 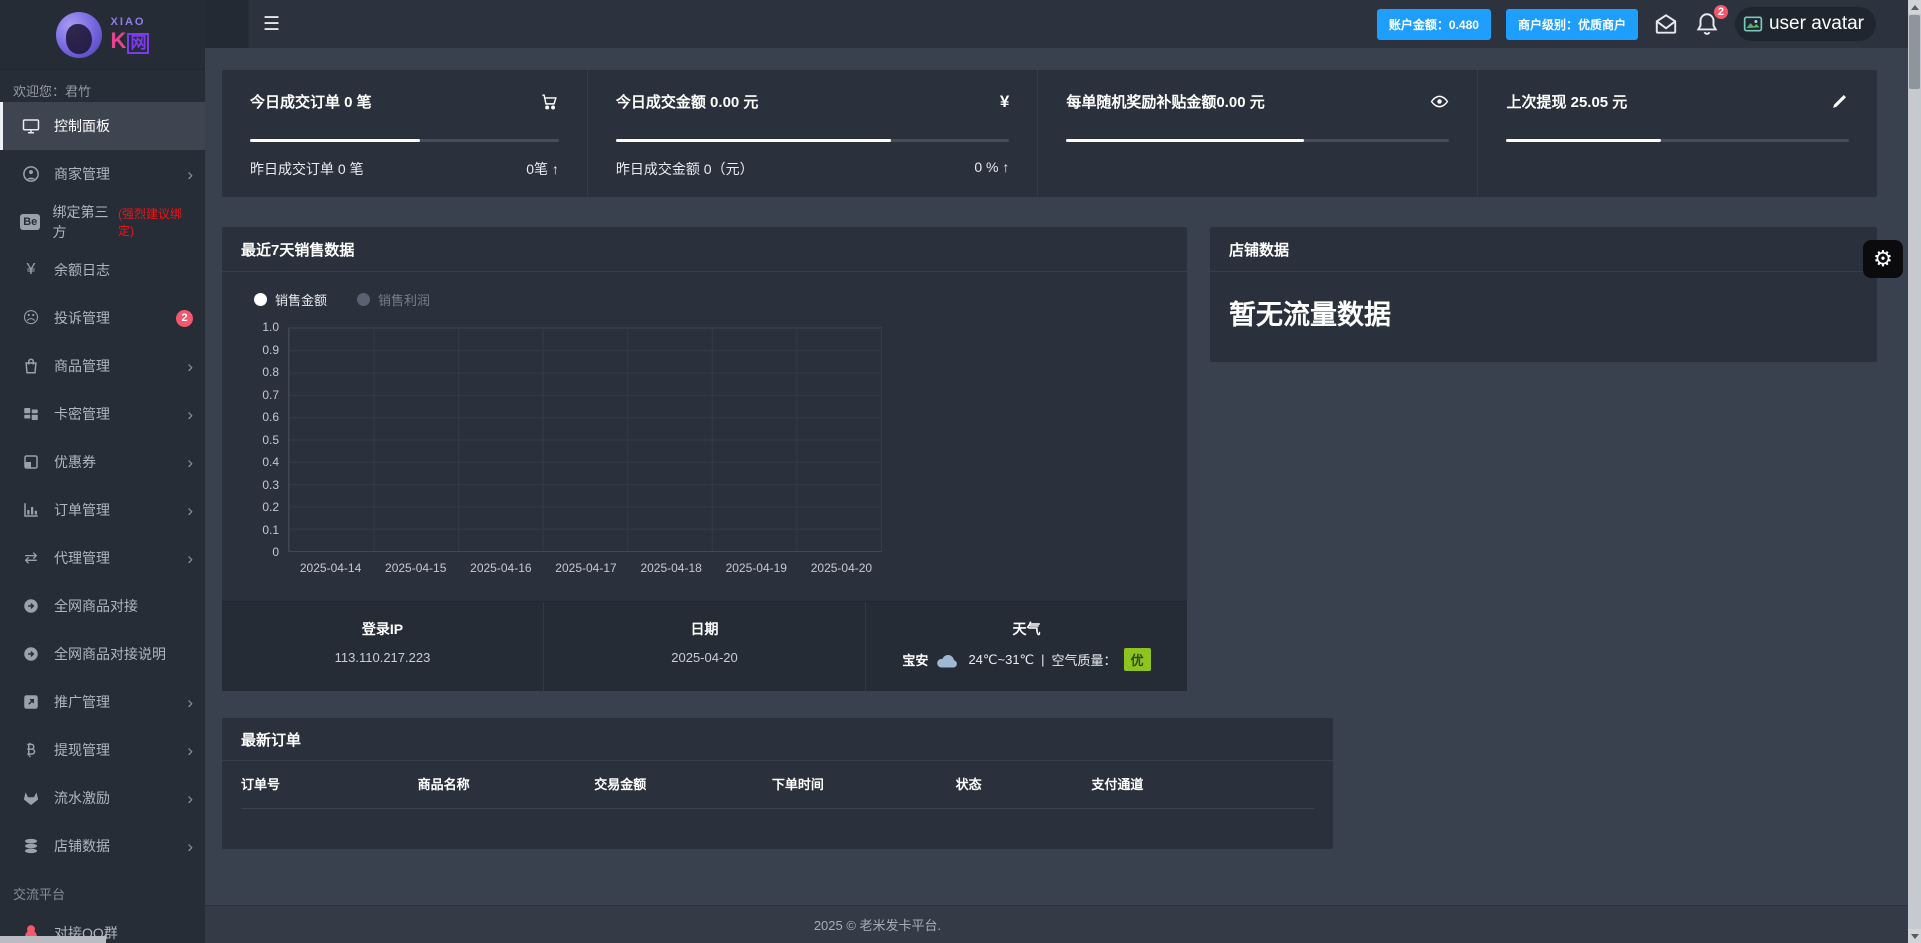 What do you see at coordinates (102, 510) in the screenshot?
I see `sidebar-item-orders: 订单管理 ›` at bounding box center [102, 510].